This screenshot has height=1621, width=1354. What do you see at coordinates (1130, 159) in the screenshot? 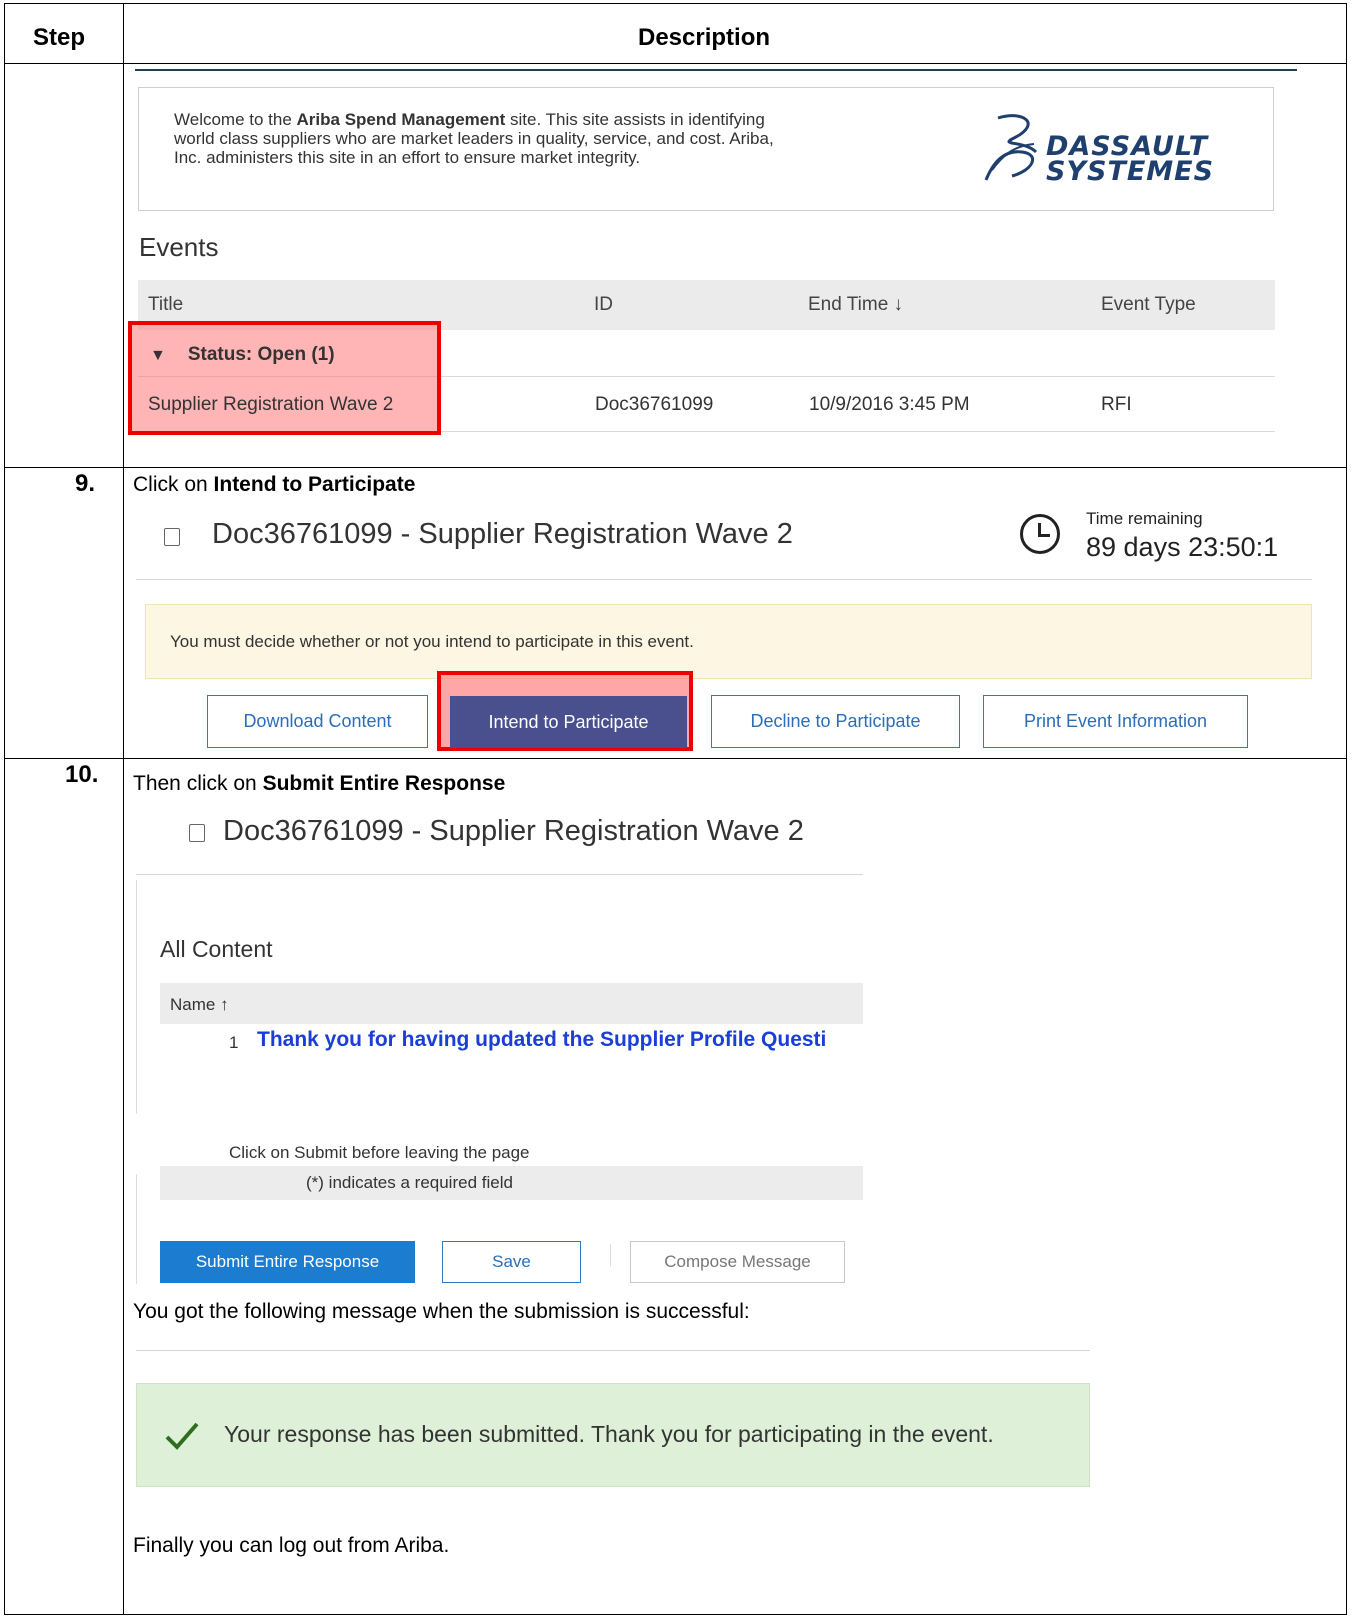
I see `logo-wordmark: DASSAULT SYSTEMES` at bounding box center [1130, 159].